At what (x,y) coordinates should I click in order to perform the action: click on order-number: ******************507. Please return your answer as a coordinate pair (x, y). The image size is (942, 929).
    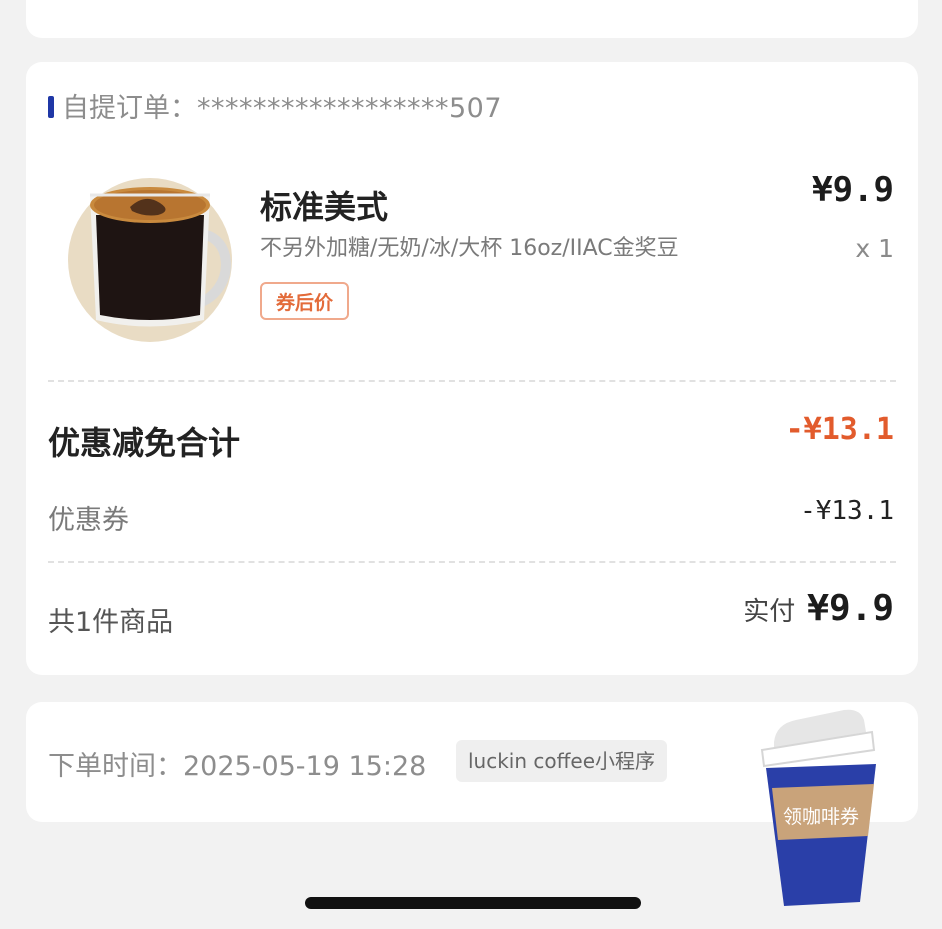
    Looking at the image, I should click on (350, 108).